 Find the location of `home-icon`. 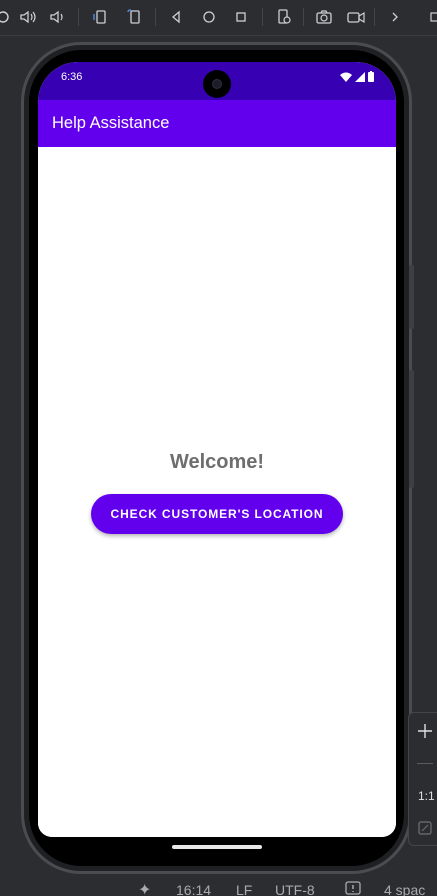

home-icon is located at coordinates (209, 17).